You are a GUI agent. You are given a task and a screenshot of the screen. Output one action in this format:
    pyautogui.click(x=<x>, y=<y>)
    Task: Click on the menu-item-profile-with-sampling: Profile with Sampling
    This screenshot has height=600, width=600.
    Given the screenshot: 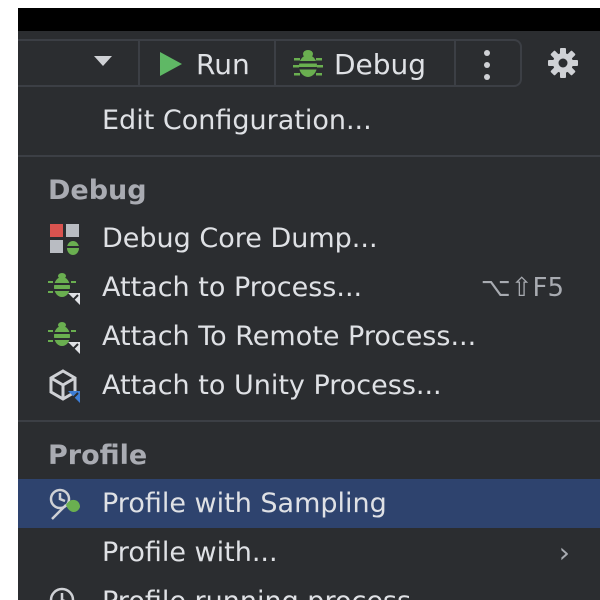 What is the action you would take?
    pyautogui.click(x=309, y=503)
    